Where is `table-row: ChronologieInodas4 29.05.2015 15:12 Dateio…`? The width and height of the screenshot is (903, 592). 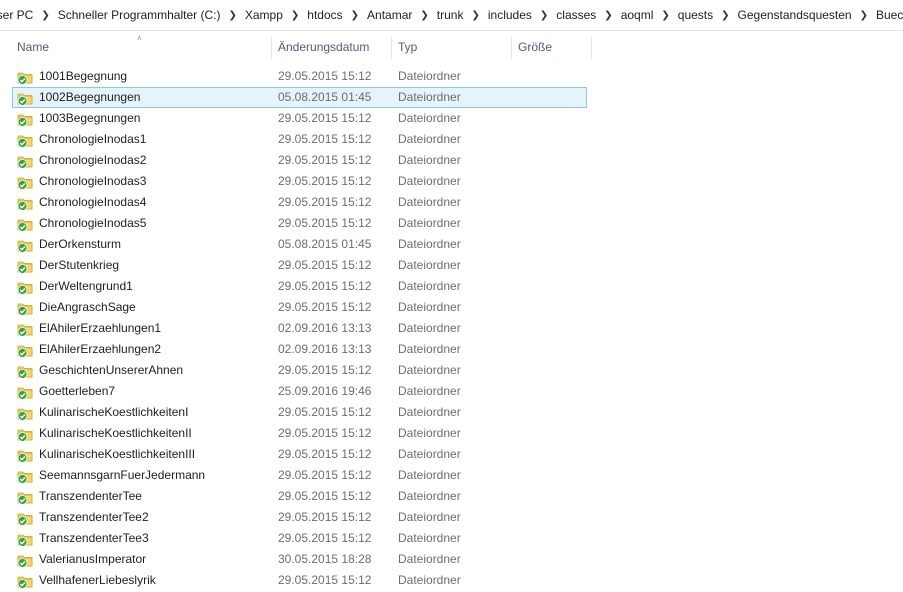 table-row: ChronologieInodas4 29.05.2015 15:12 Dateio… is located at coordinates (299, 202).